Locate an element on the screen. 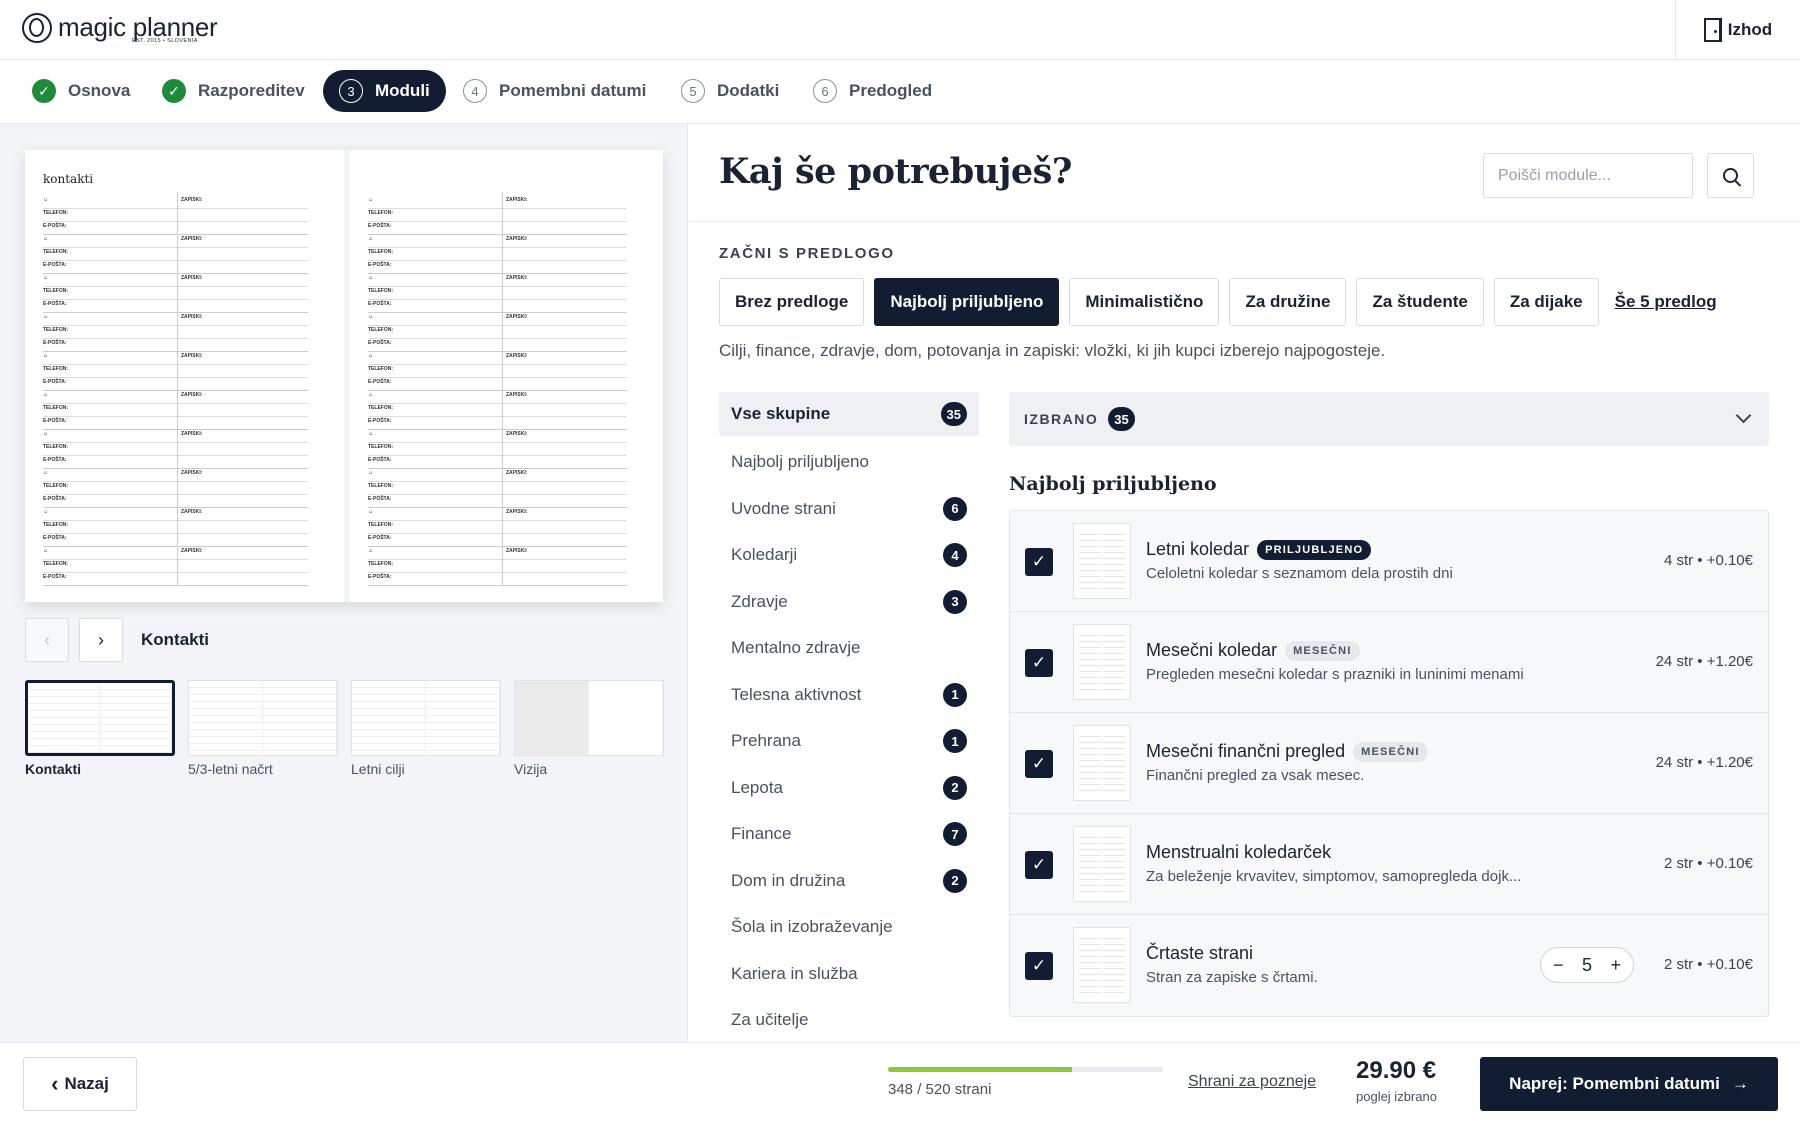  group-title: Najbolj priljubljeno is located at coordinates (1113, 484).